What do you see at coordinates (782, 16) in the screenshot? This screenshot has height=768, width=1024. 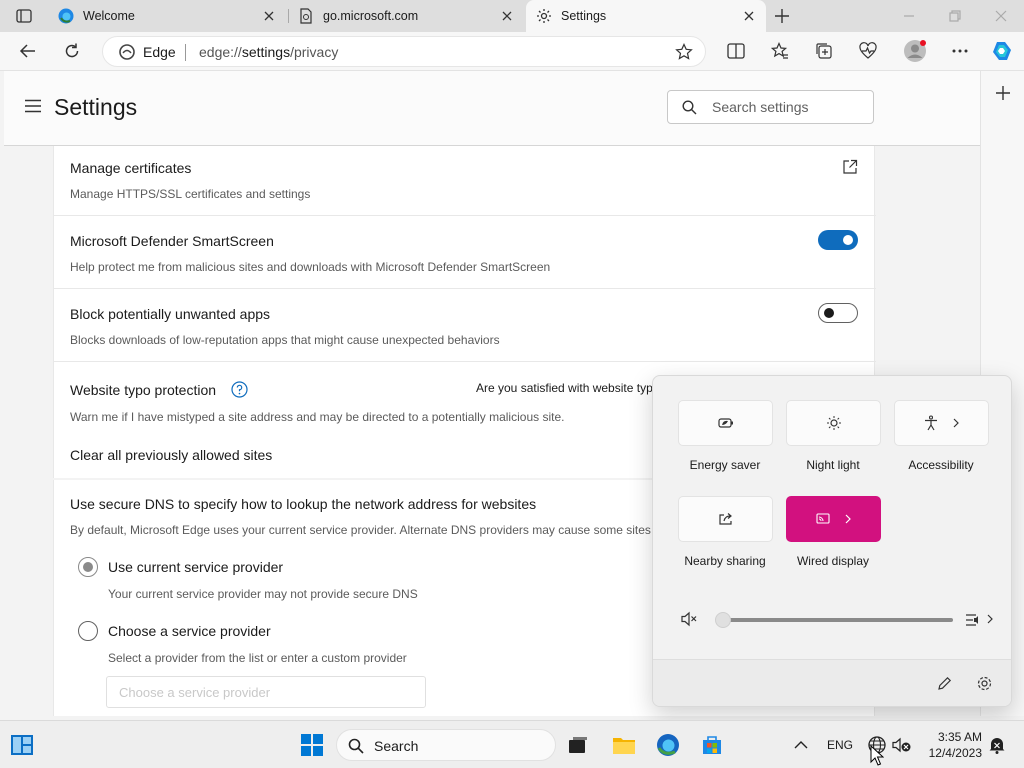 I see `new-tab-icon` at bounding box center [782, 16].